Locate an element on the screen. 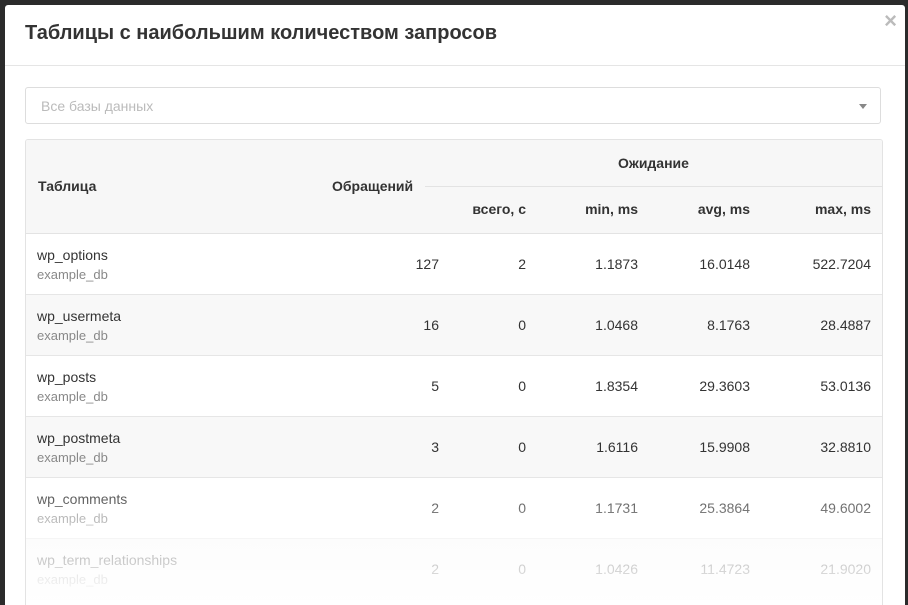 This screenshot has width=908, height=605. avg-value: 15.9908 is located at coordinates (724, 447).